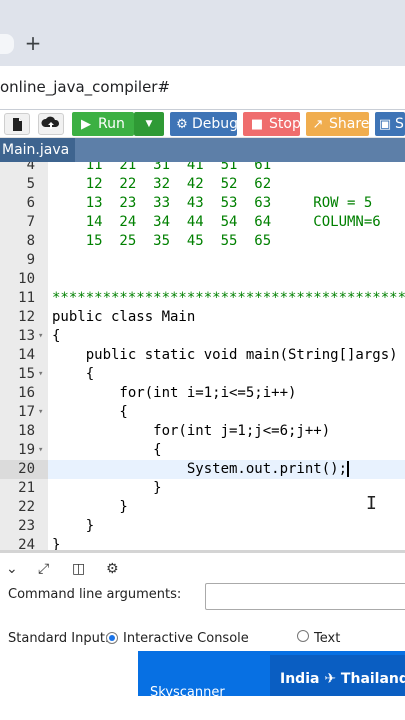  I want to click on layout-icon: ◫, so click(78, 569).